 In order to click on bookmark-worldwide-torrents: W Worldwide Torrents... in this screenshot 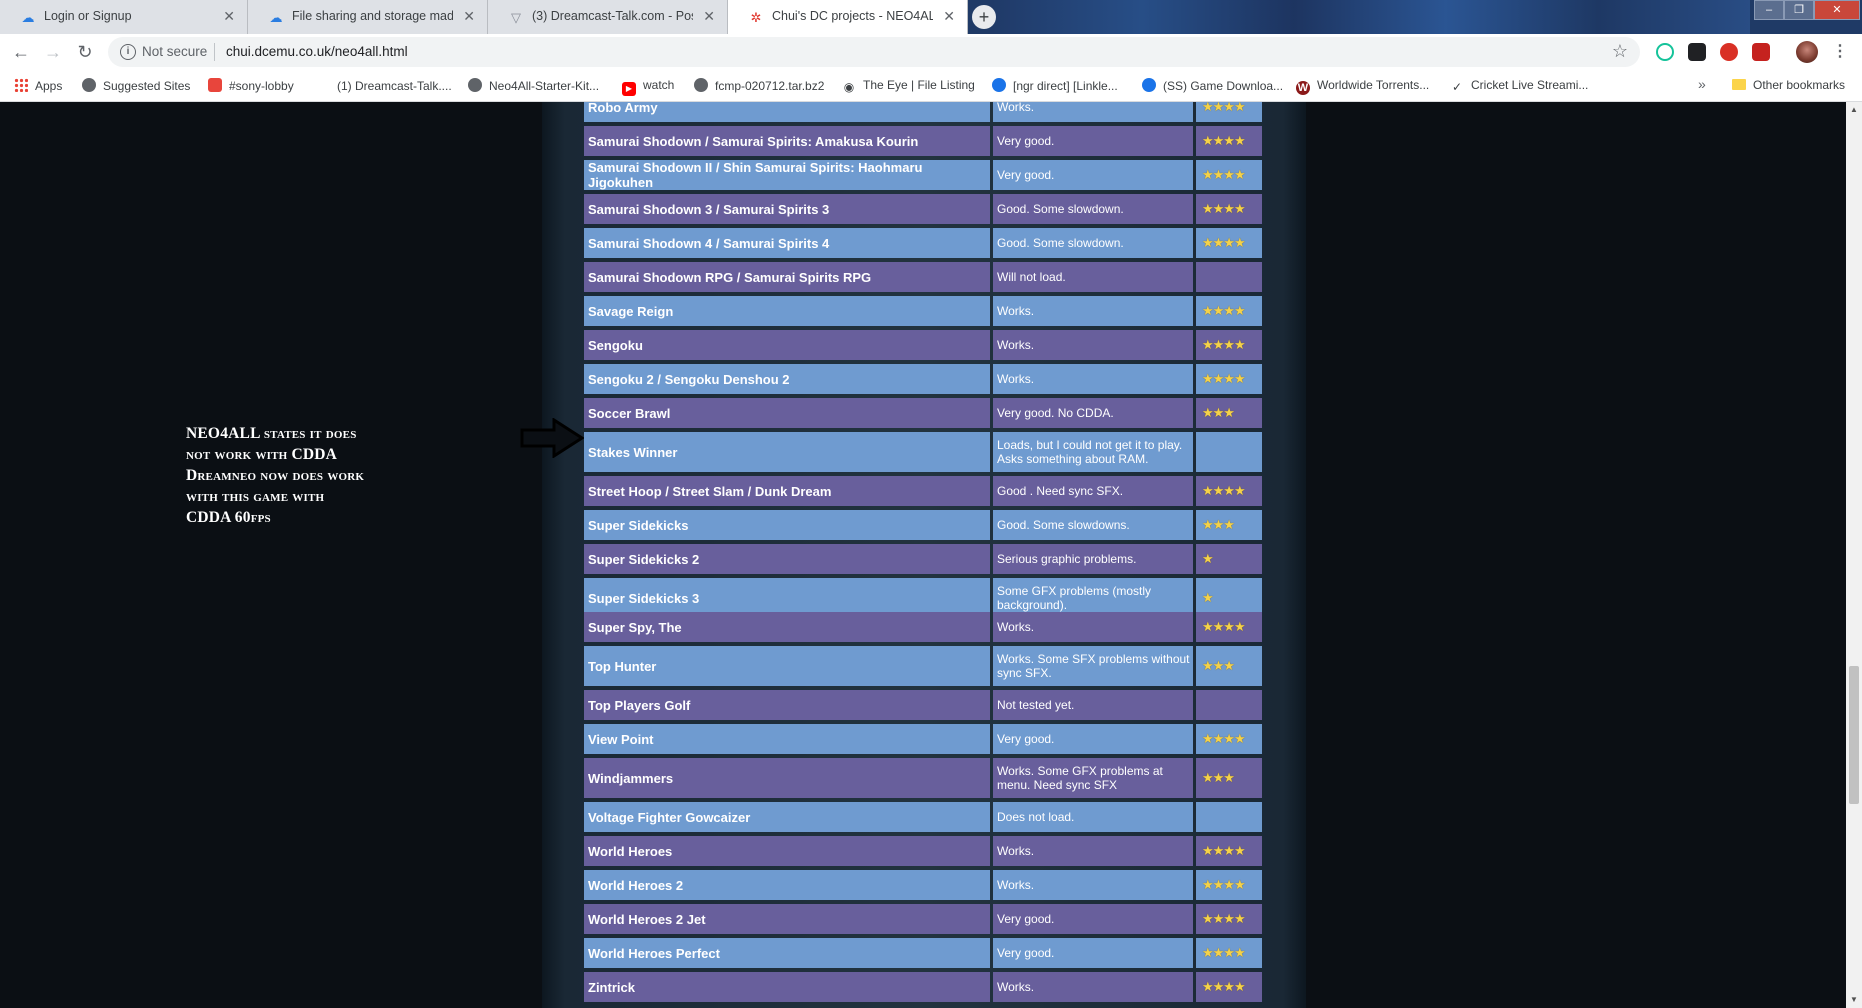, I will do `click(1362, 87)`.